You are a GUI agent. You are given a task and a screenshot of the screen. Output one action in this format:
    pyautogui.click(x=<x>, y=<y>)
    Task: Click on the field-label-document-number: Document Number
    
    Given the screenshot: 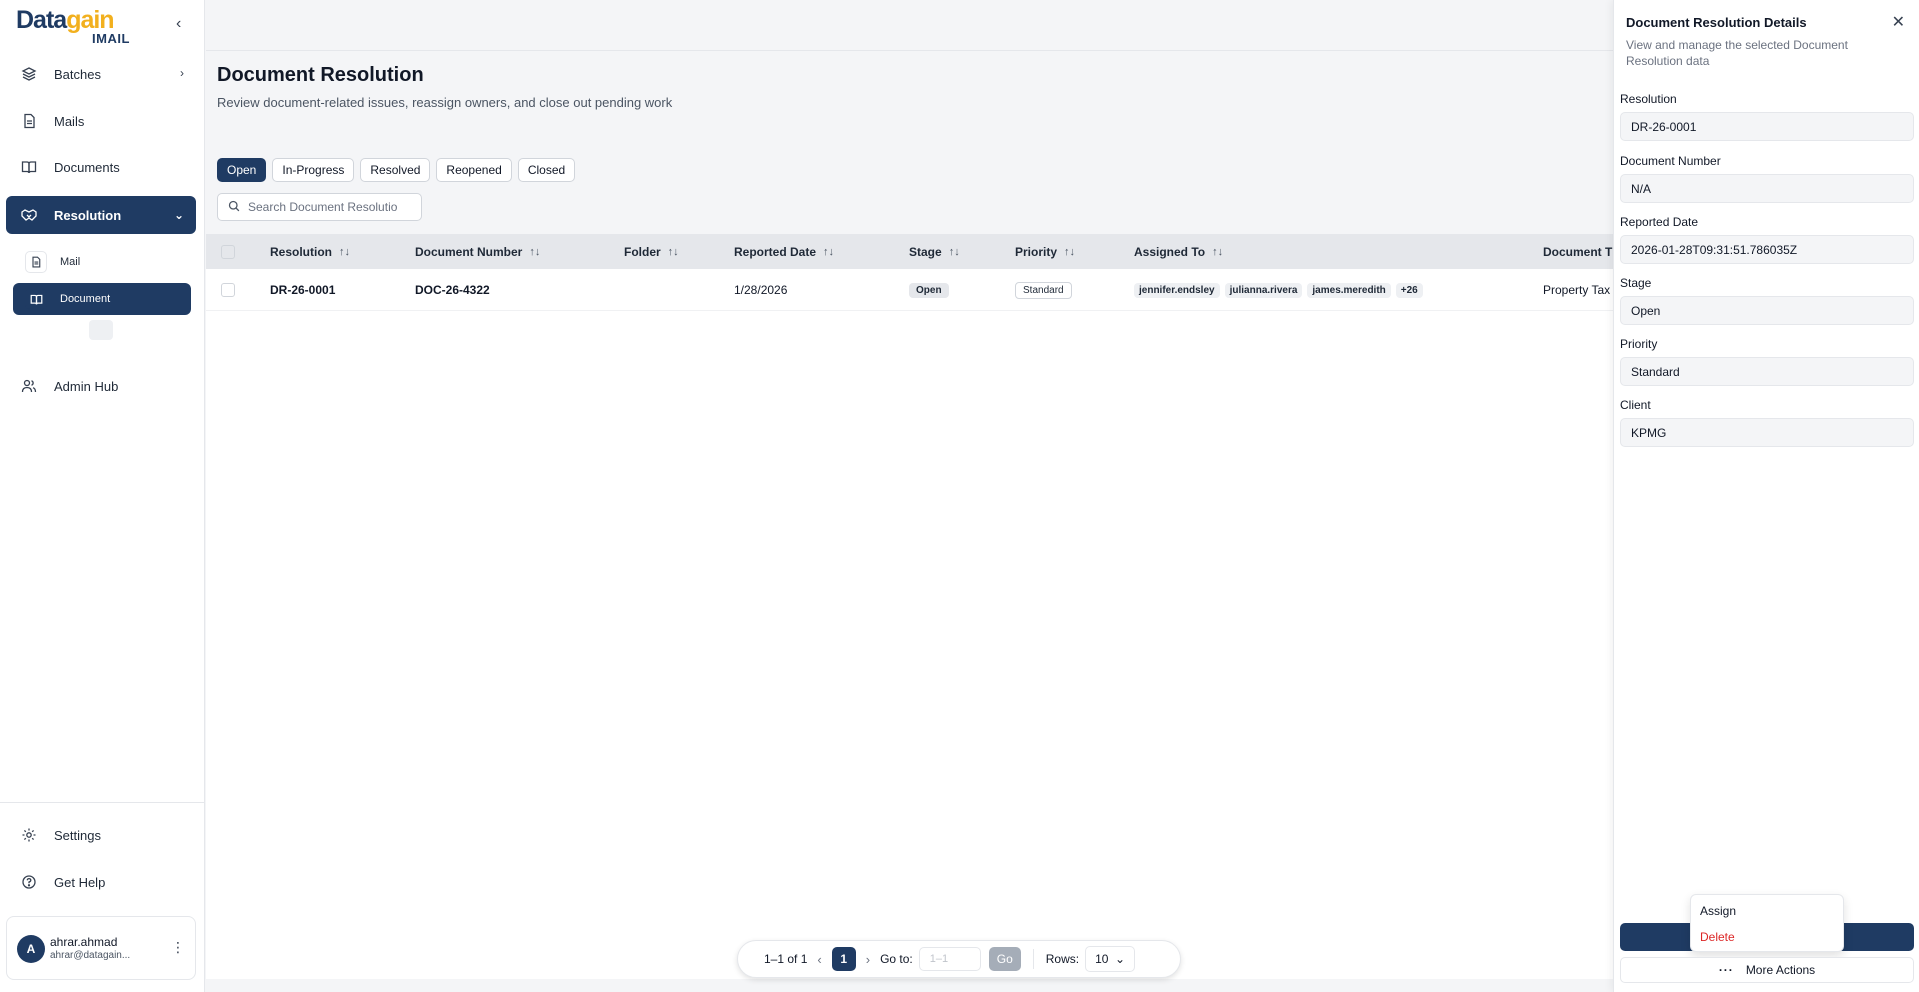 What is the action you would take?
    pyautogui.click(x=1670, y=161)
    